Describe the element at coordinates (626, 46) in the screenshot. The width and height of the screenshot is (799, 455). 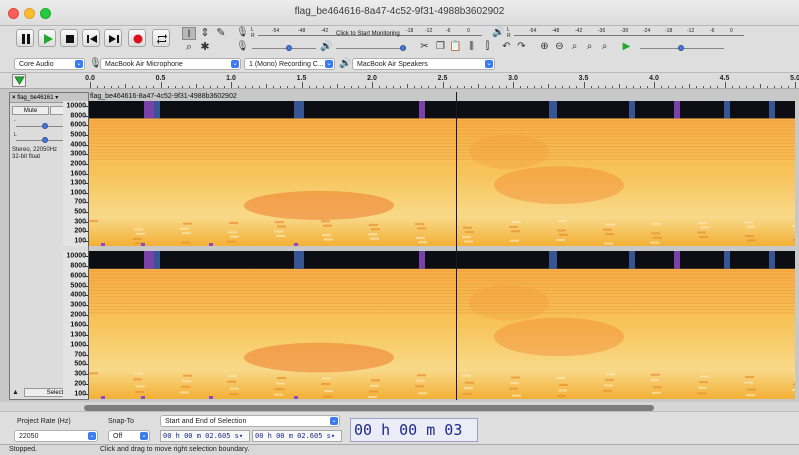
I see `play-at-speed-button: ▶` at that location.